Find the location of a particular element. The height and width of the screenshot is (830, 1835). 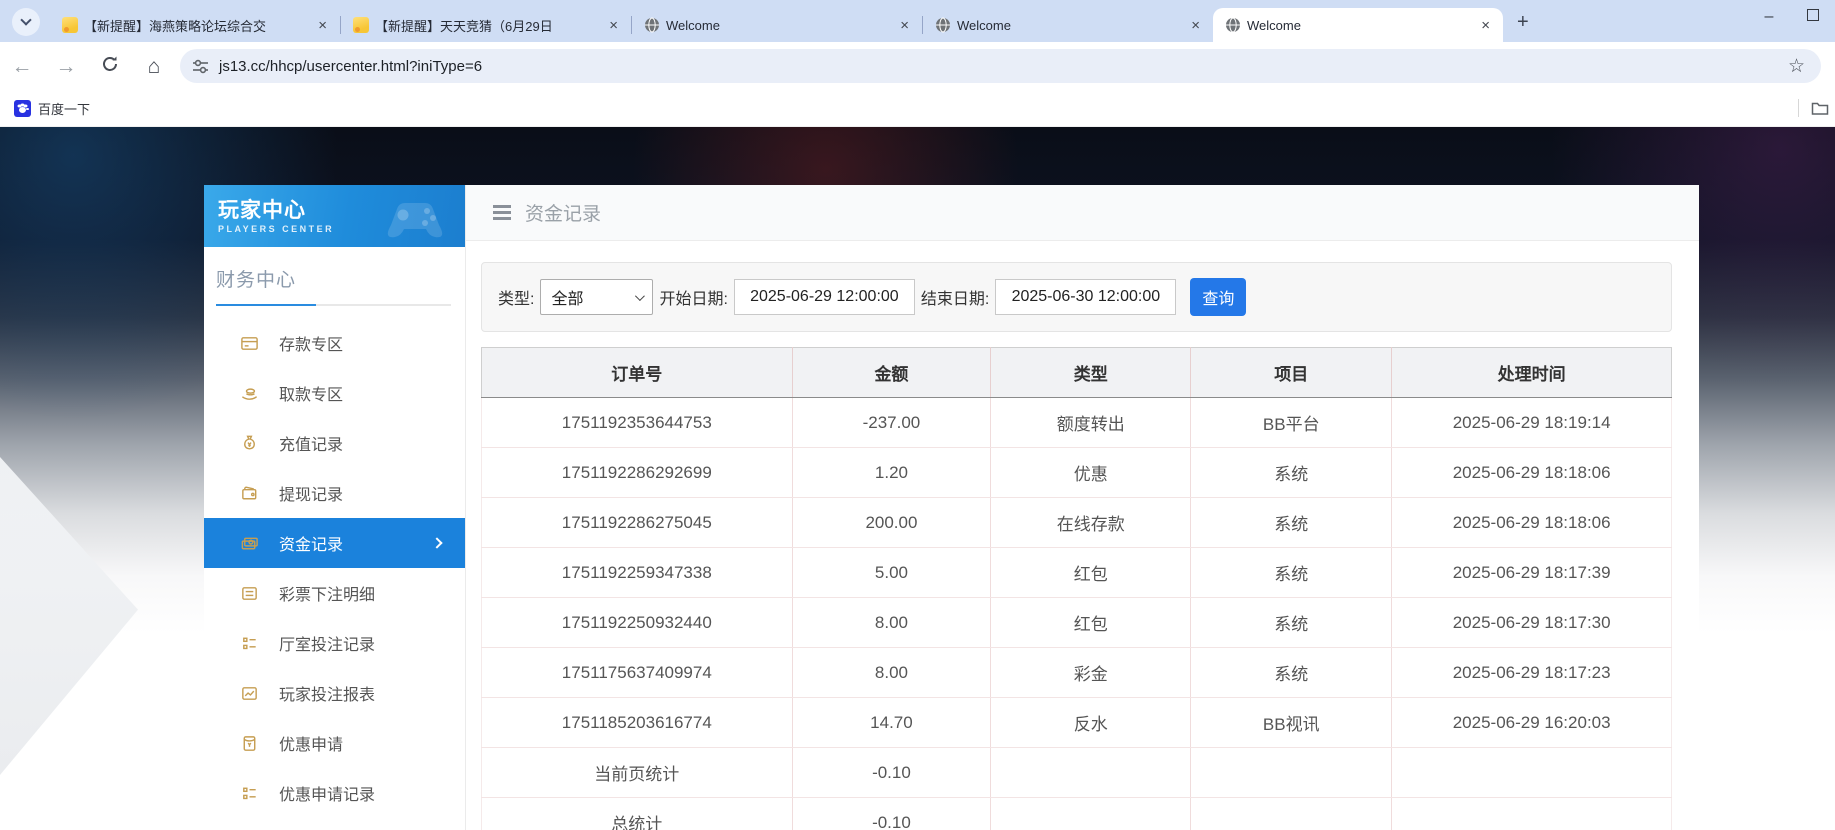

browser-tab-2: 【新提醒】天天竞猜（6月29日 × is located at coordinates (486, 25).